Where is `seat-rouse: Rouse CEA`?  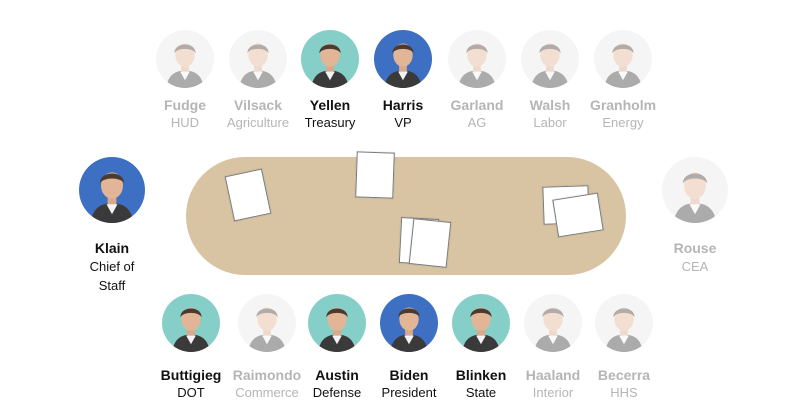
seat-rouse: Rouse CEA is located at coordinates (695, 216).